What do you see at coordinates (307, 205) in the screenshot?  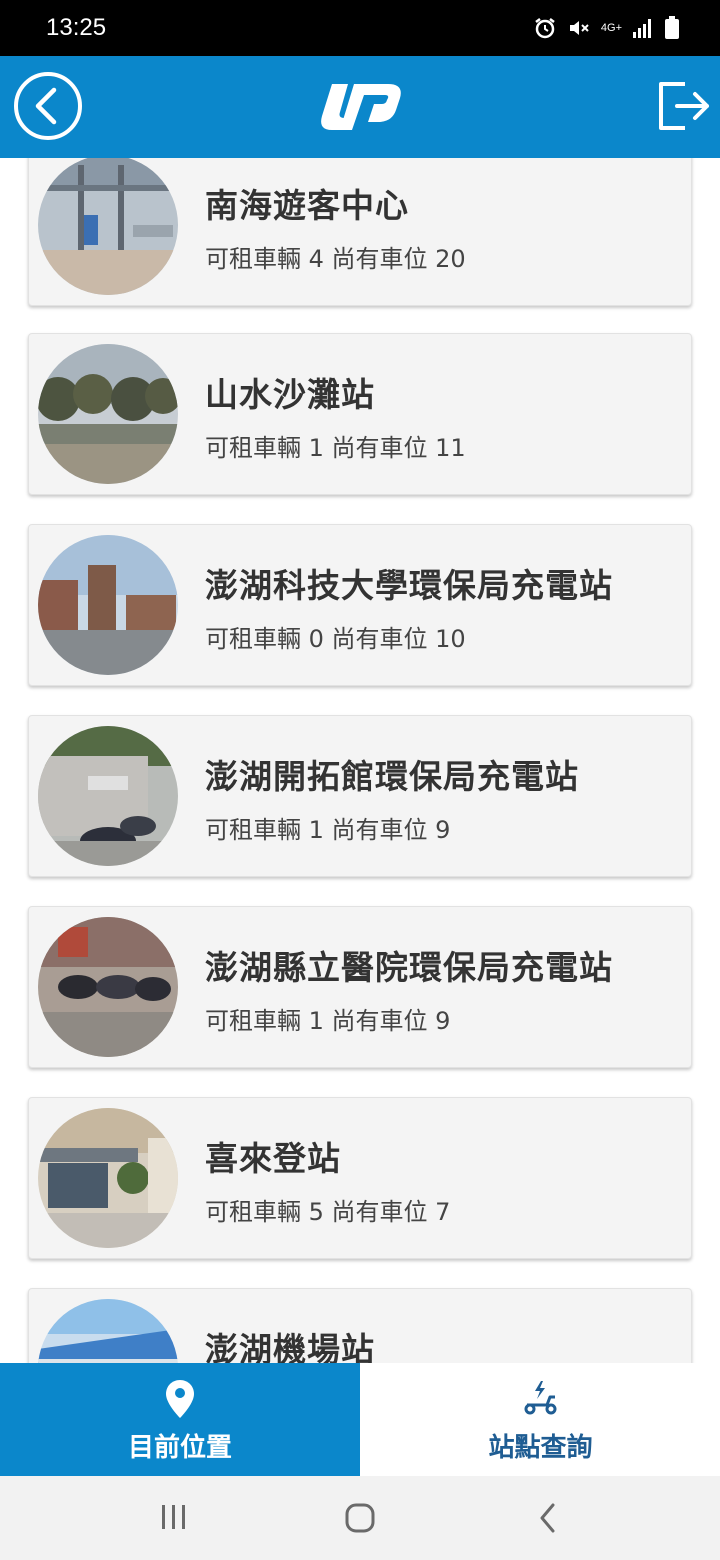 I see `station-name: 南海遊客中心` at bounding box center [307, 205].